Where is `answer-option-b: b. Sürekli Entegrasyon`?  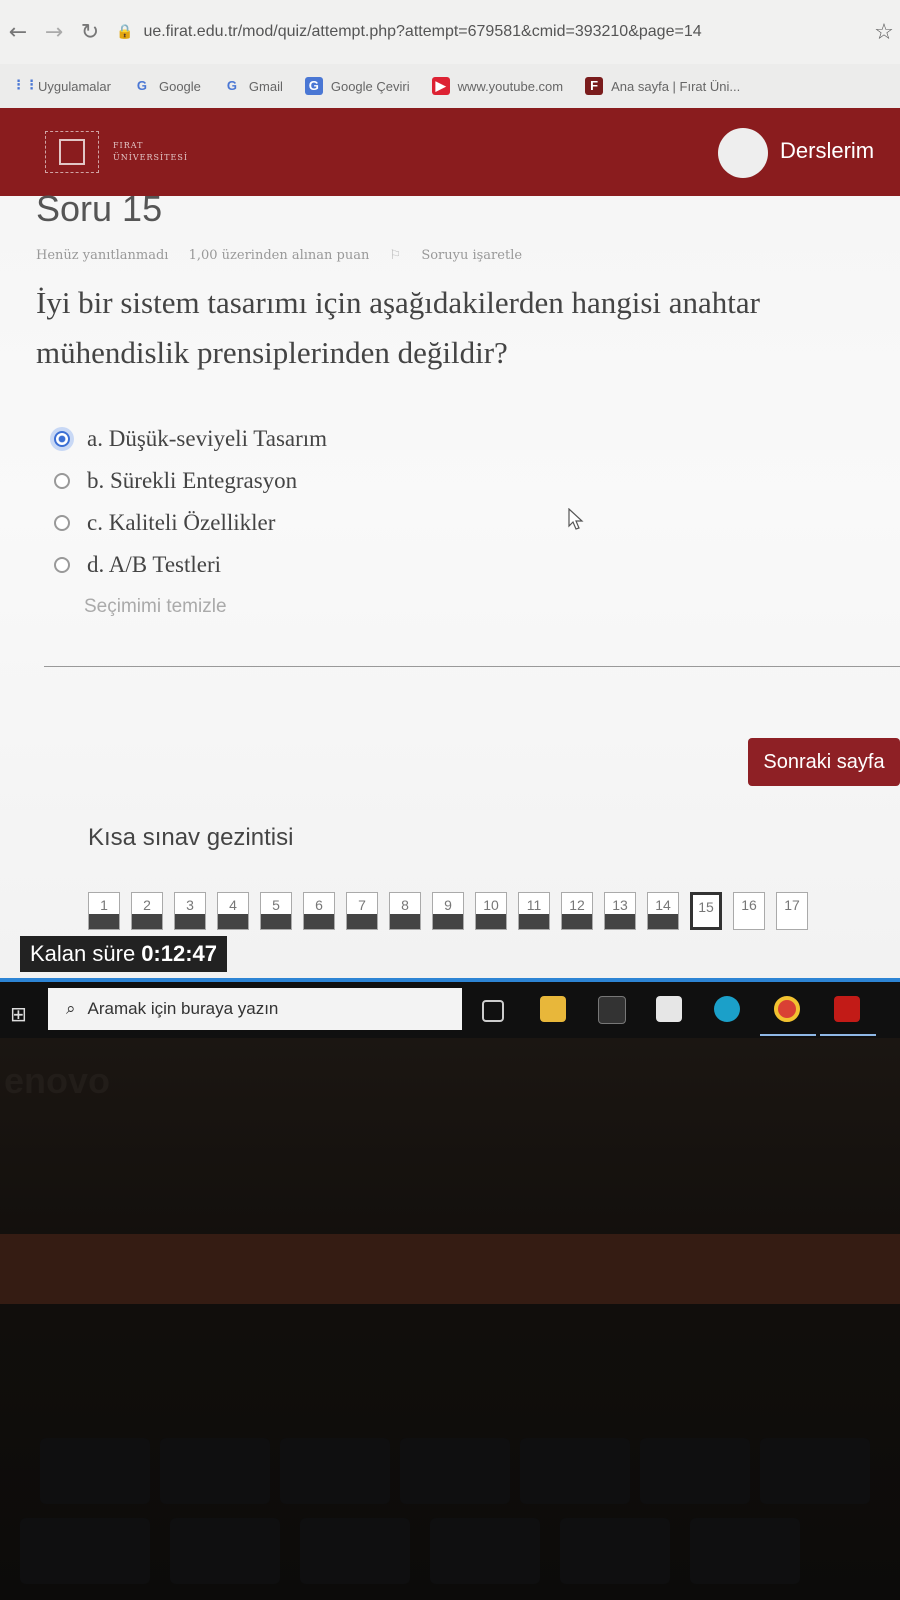 answer-option-b: b. Sürekli Entegrasyon is located at coordinates (187, 481).